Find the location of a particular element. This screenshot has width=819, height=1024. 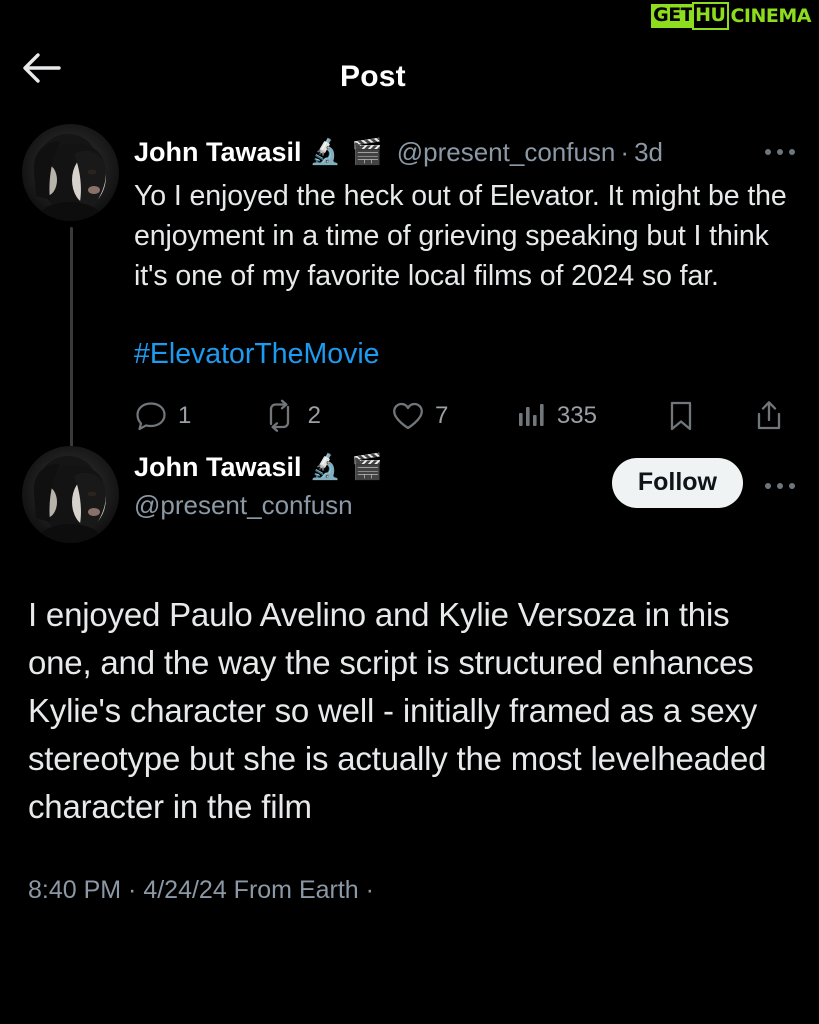

page-title: Post is located at coordinates (373, 76).